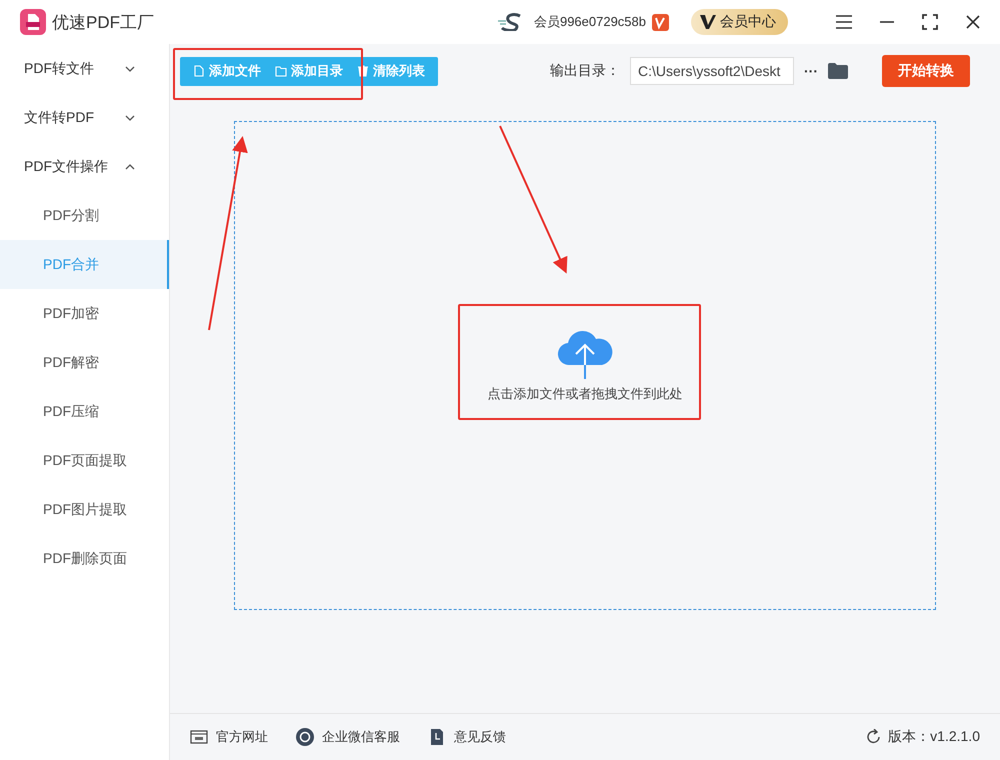 The height and width of the screenshot is (760, 1000). Describe the element at coordinates (585, 353) in the screenshot. I see `cloud-upload-icon` at that location.